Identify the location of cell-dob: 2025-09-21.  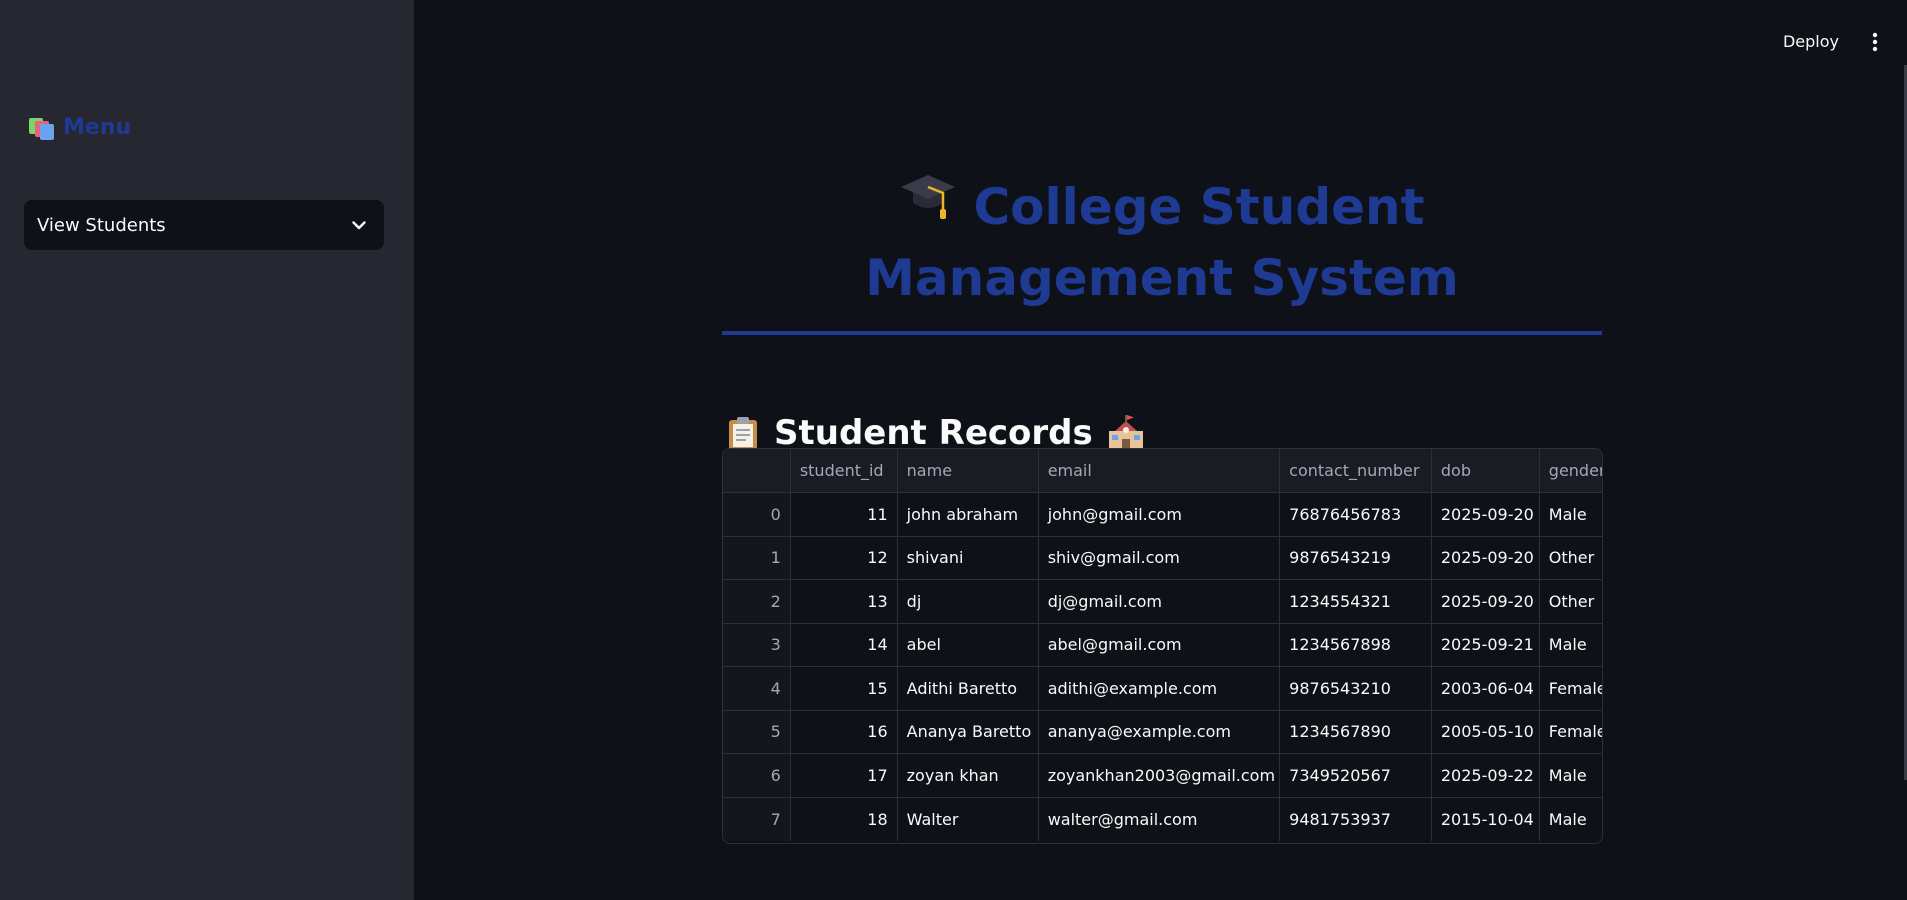
(1485, 645).